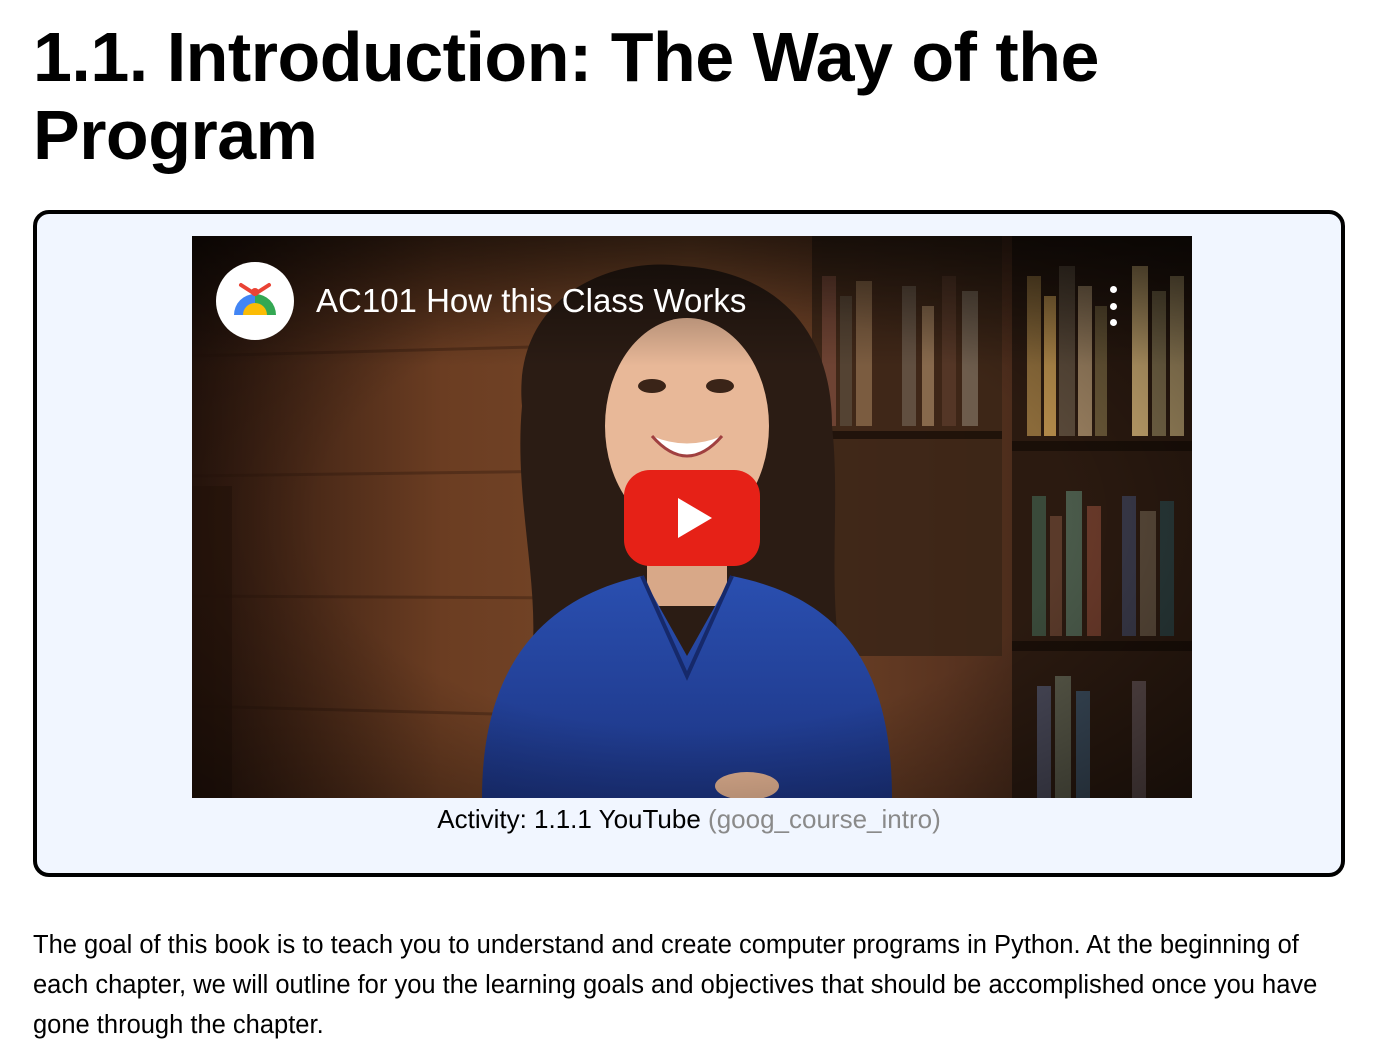 This screenshot has width=1388, height=1054. Describe the element at coordinates (824, 819) in the screenshot. I see `activity-id: (goog_course_intro)` at that location.